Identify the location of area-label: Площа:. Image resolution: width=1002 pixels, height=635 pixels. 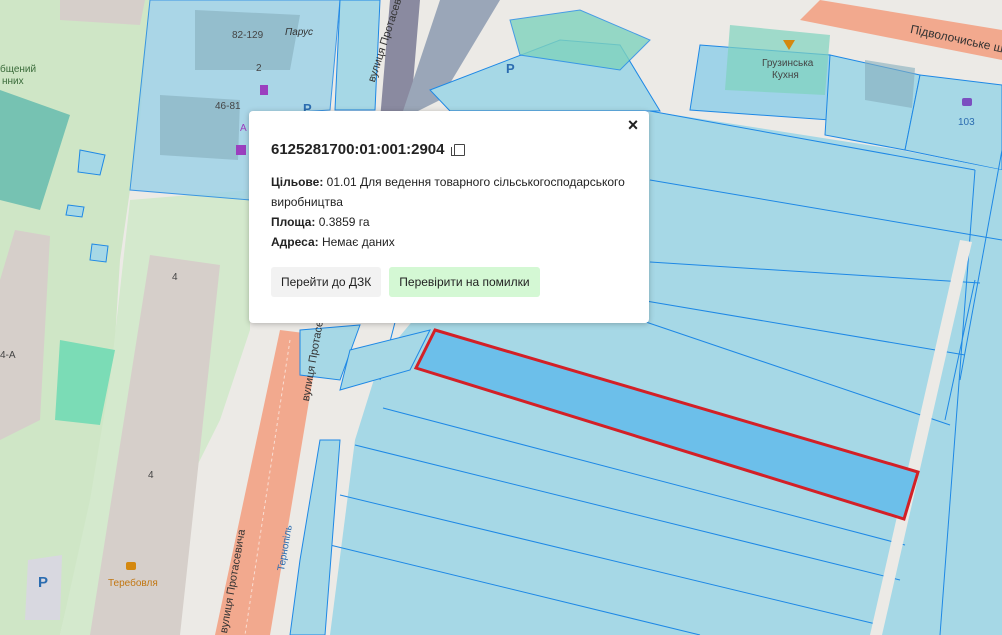
(293, 222).